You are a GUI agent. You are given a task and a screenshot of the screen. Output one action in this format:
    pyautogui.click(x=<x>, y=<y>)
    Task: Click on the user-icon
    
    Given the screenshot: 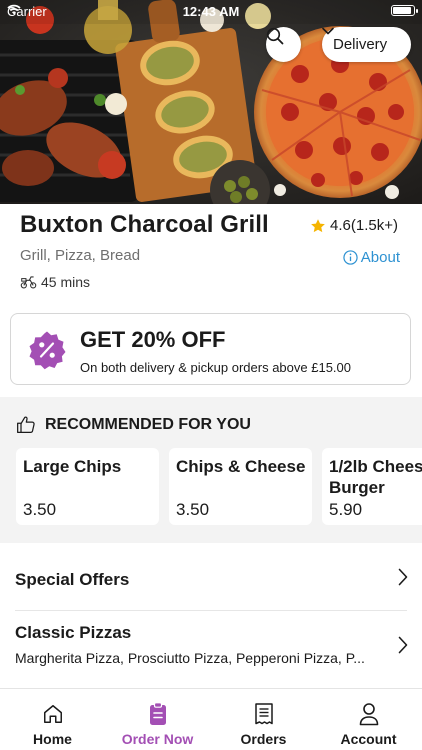 What is the action you would take?
    pyautogui.click(x=368, y=714)
    